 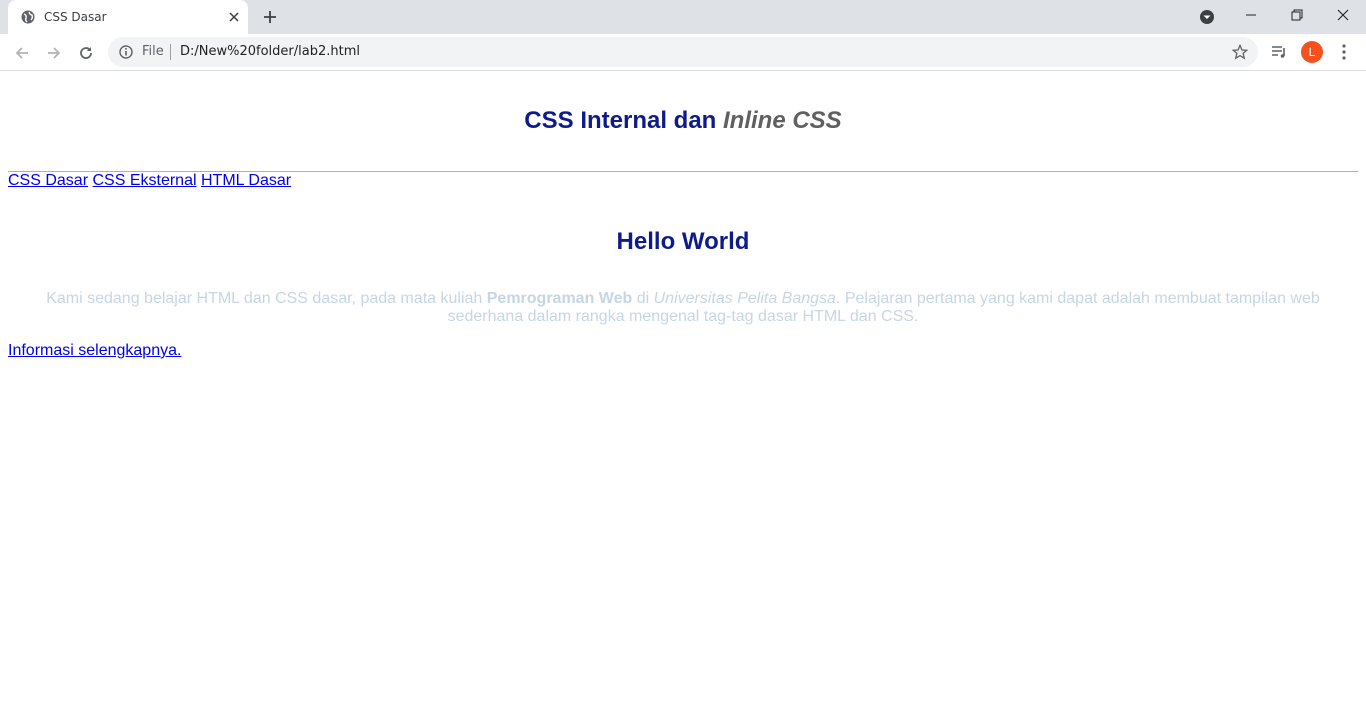 I want to click on minimize-icon, so click(x=1251, y=15).